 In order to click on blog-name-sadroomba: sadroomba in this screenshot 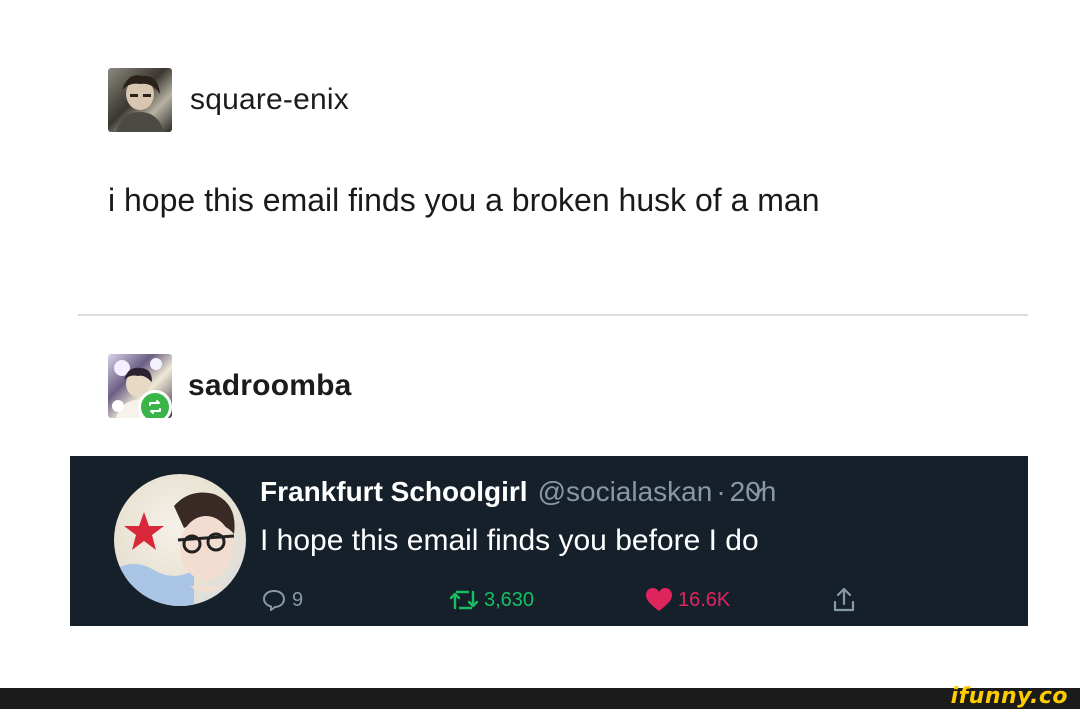, I will do `click(270, 386)`.